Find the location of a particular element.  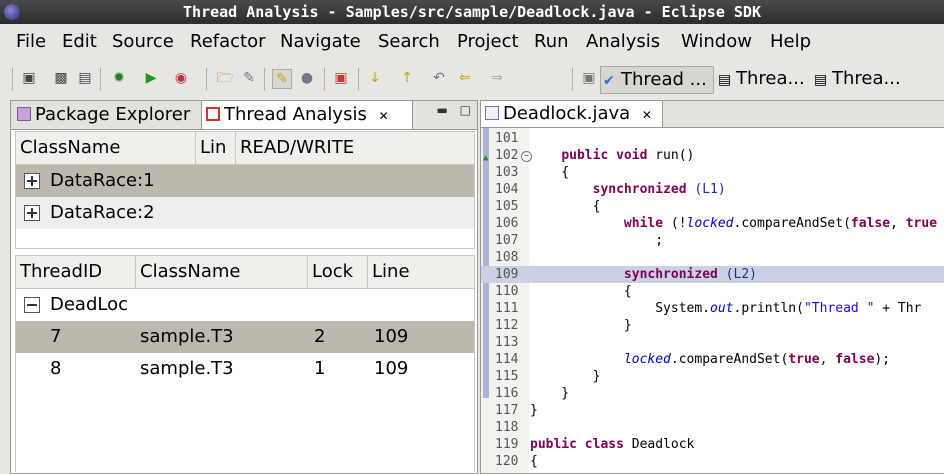

collapse-icon is located at coordinates (32, 305).